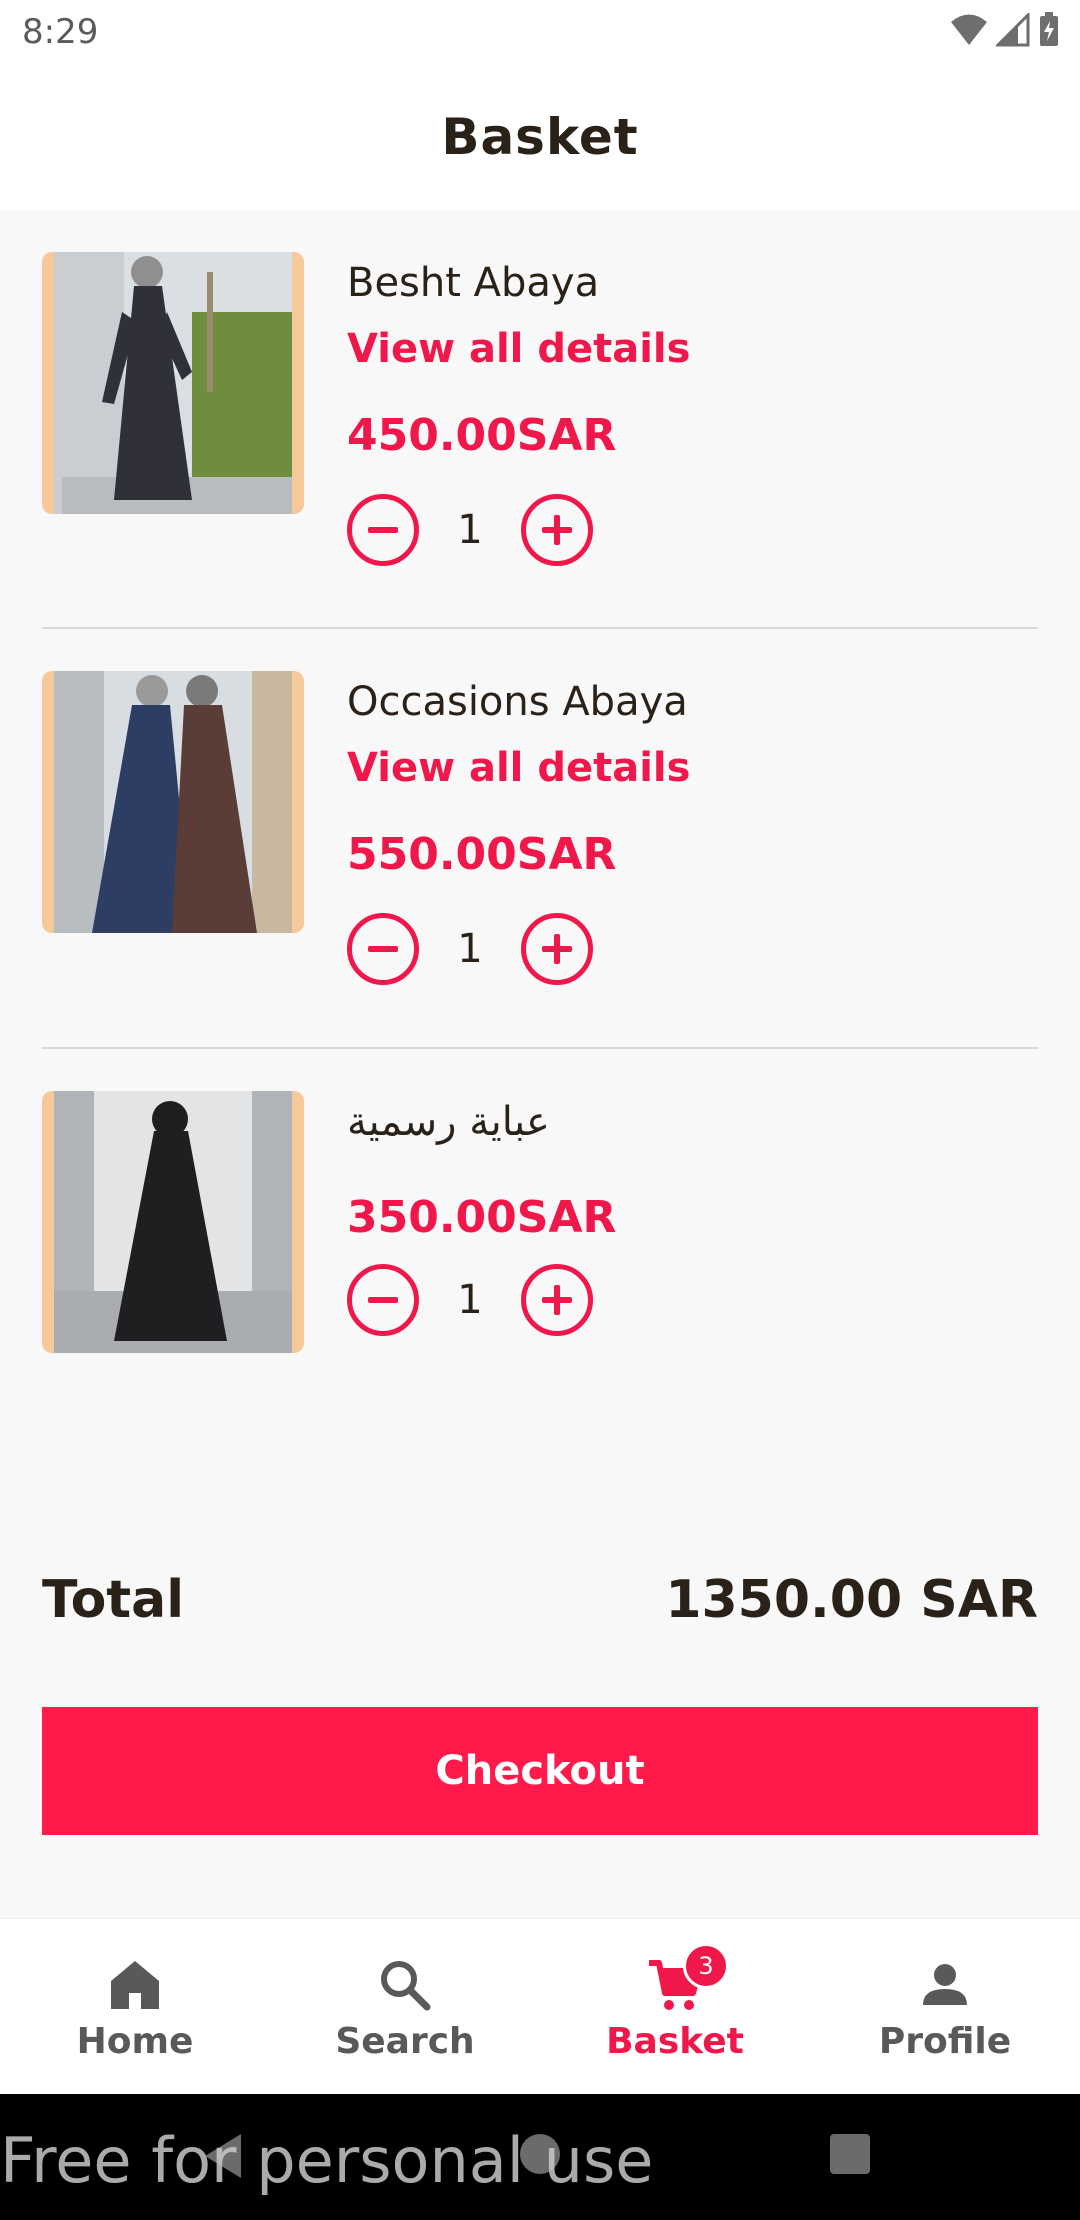 This screenshot has width=1080, height=2220. What do you see at coordinates (540, 1600) in the screenshot?
I see `total-row: Total 1350.00 SAR` at bounding box center [540, 1600].